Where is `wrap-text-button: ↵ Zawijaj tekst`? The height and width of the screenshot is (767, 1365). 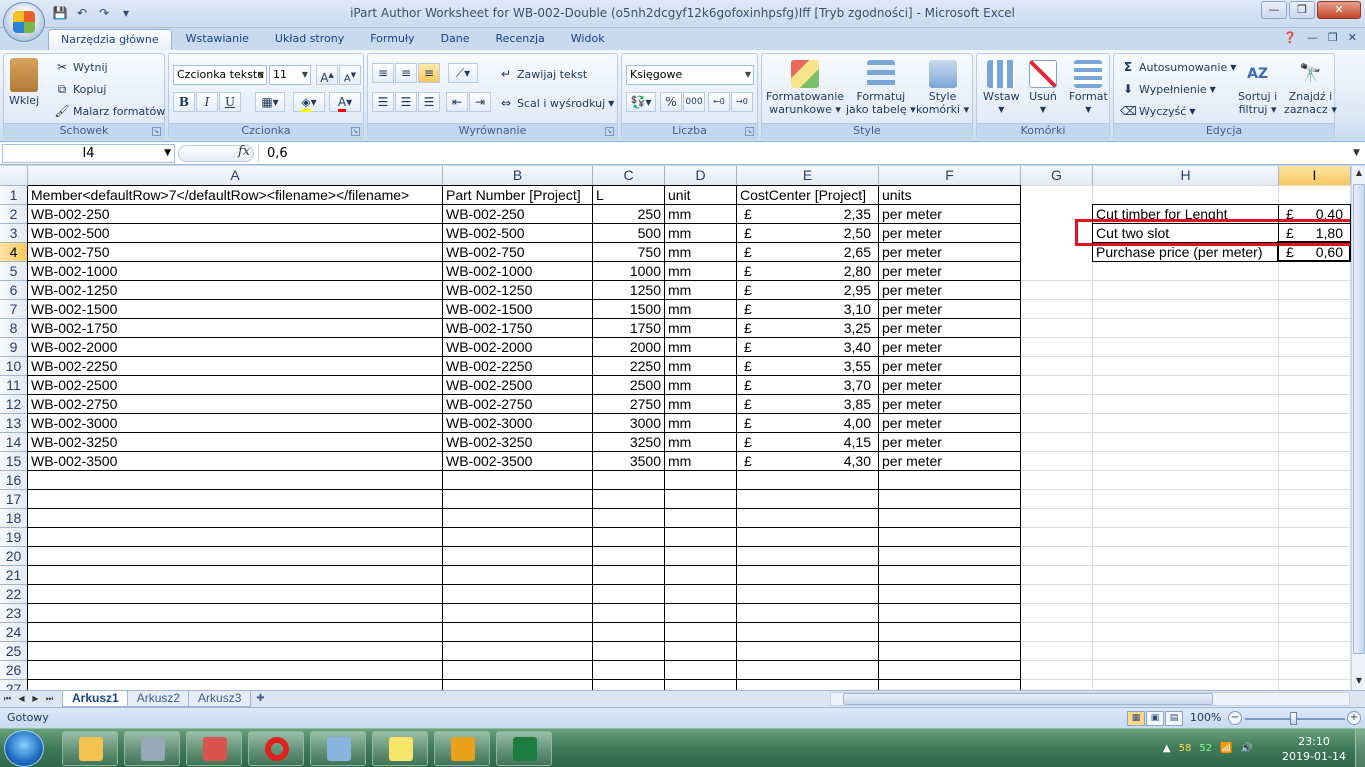 wrap-text-button: ↵ Zawijaj tekst is located at coordinates (542, 74).